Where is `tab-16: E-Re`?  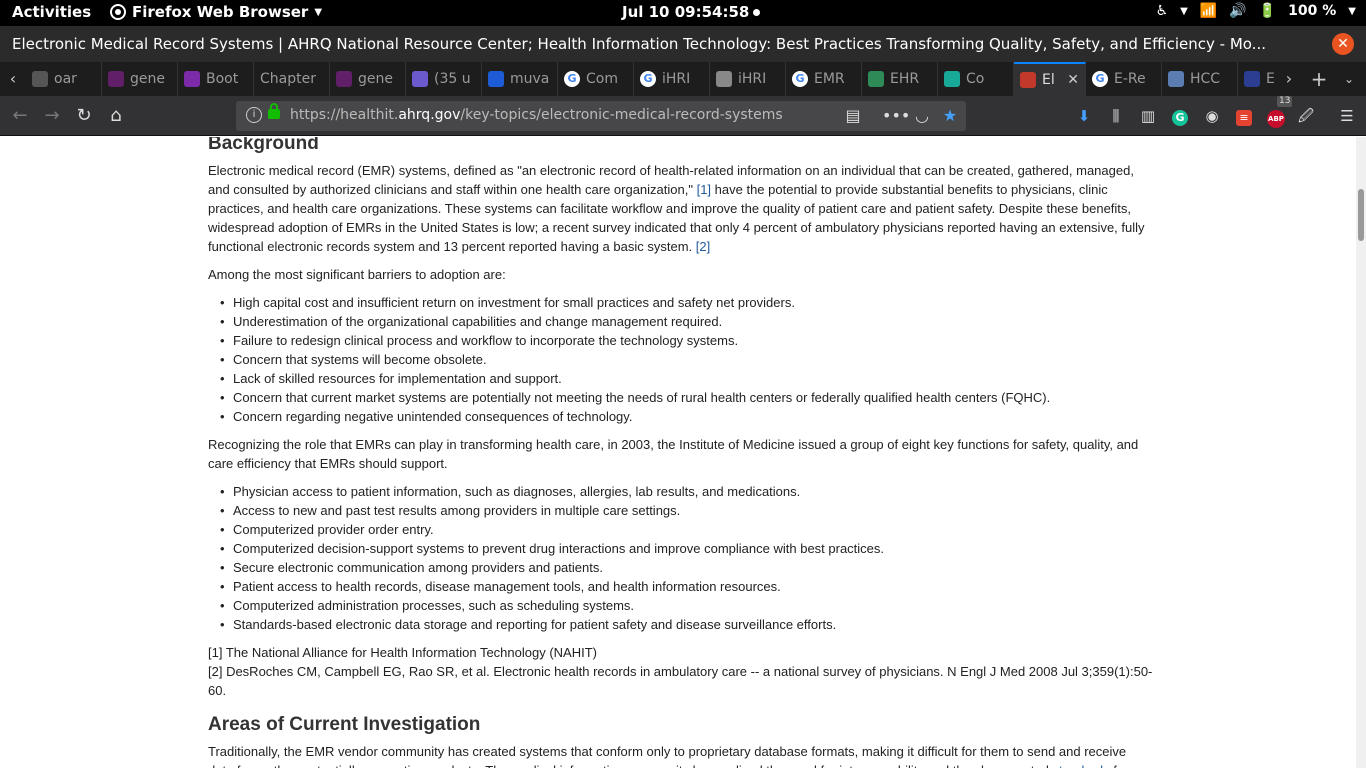
tab-16: E-Re is located at coordinates (1256, 79).